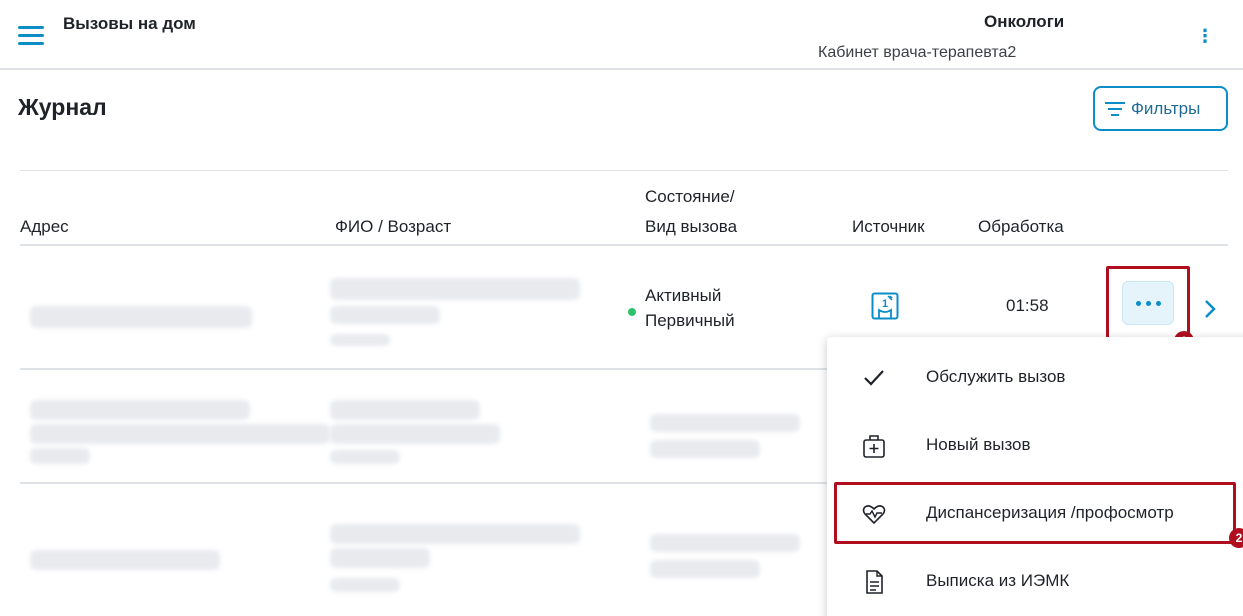 This screenshot has height=616, width=1243. What do you see at coordinates (874, 378) in the screenshot?
I see `check-icon` at bounding box center [874, 378].